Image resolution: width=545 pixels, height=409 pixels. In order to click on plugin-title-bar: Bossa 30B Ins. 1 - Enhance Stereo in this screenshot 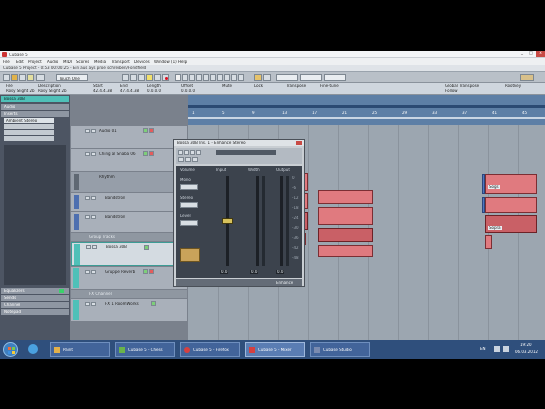, I will do `click(239, 143)`.